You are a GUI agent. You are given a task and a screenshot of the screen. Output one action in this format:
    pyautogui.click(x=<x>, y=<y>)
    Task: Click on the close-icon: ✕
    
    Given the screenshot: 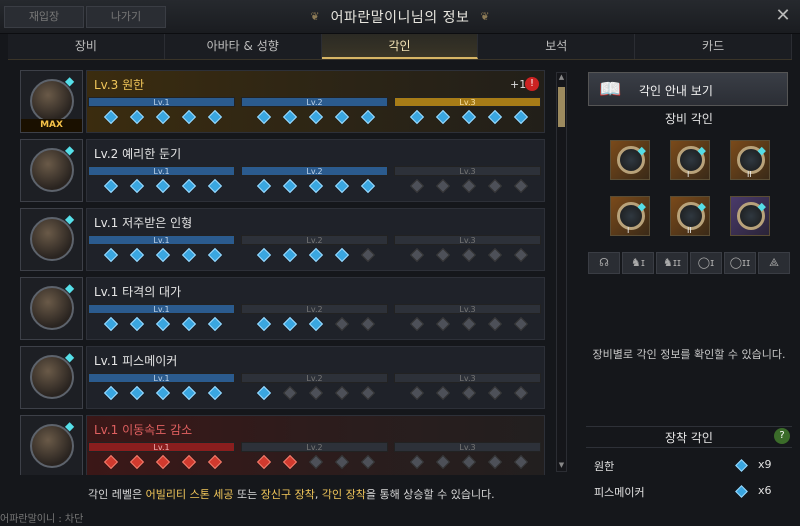 What is the action you would take?
    pyautogui.click(x=783, y=16)
    